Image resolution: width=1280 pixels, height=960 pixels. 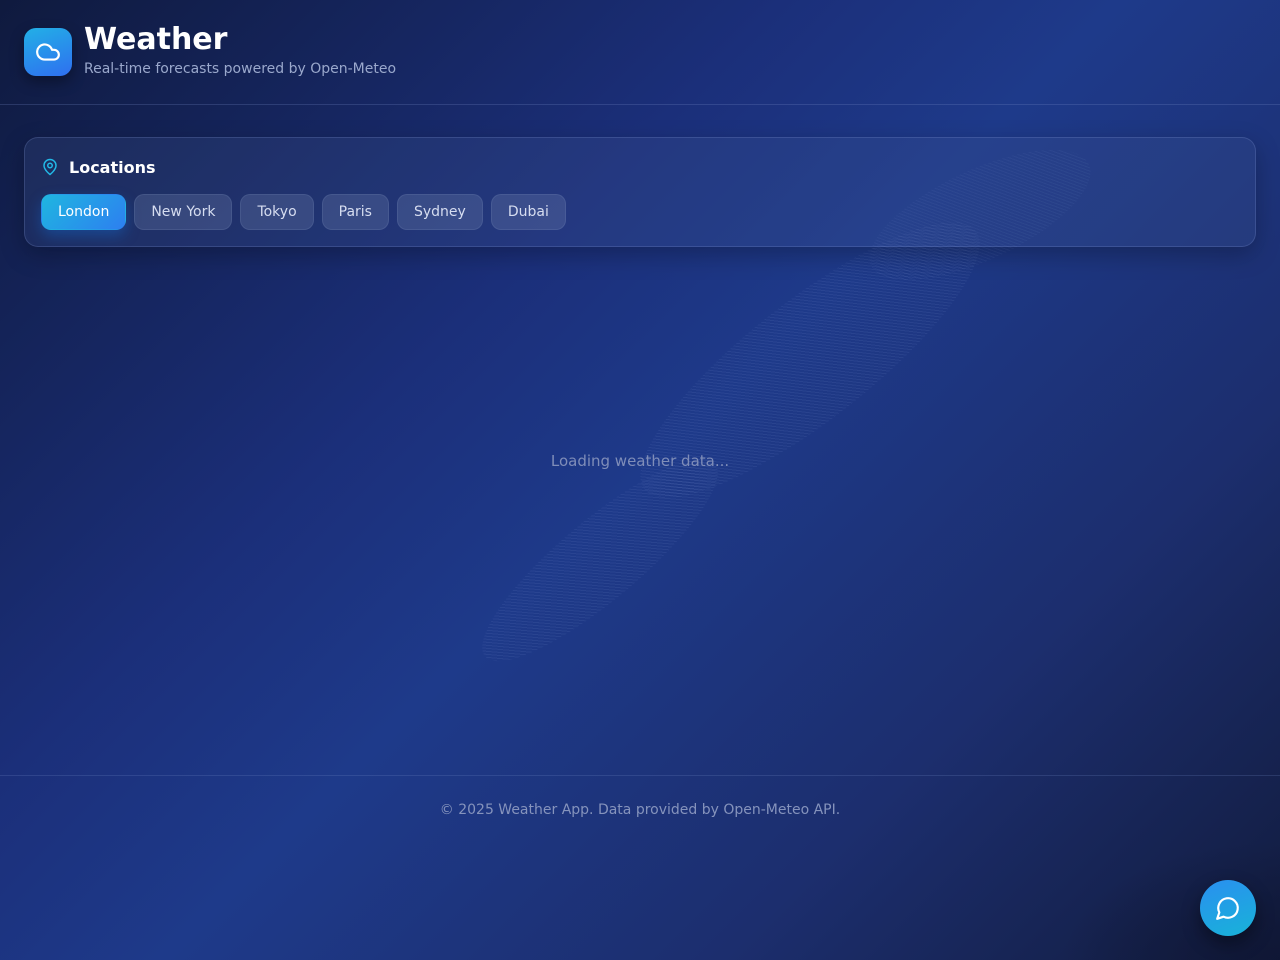 I want to click on chat-button, so click(x=1228, y=908).